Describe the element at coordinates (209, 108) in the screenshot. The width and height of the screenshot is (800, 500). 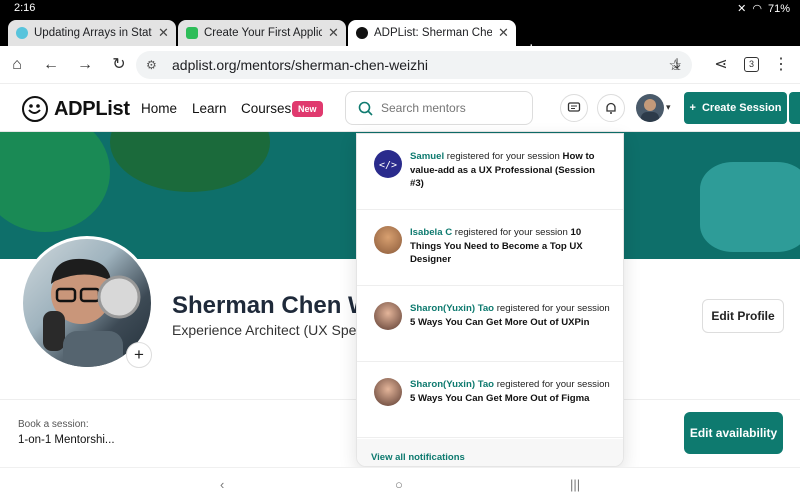
I see `nav-learn: Learn` at that location.